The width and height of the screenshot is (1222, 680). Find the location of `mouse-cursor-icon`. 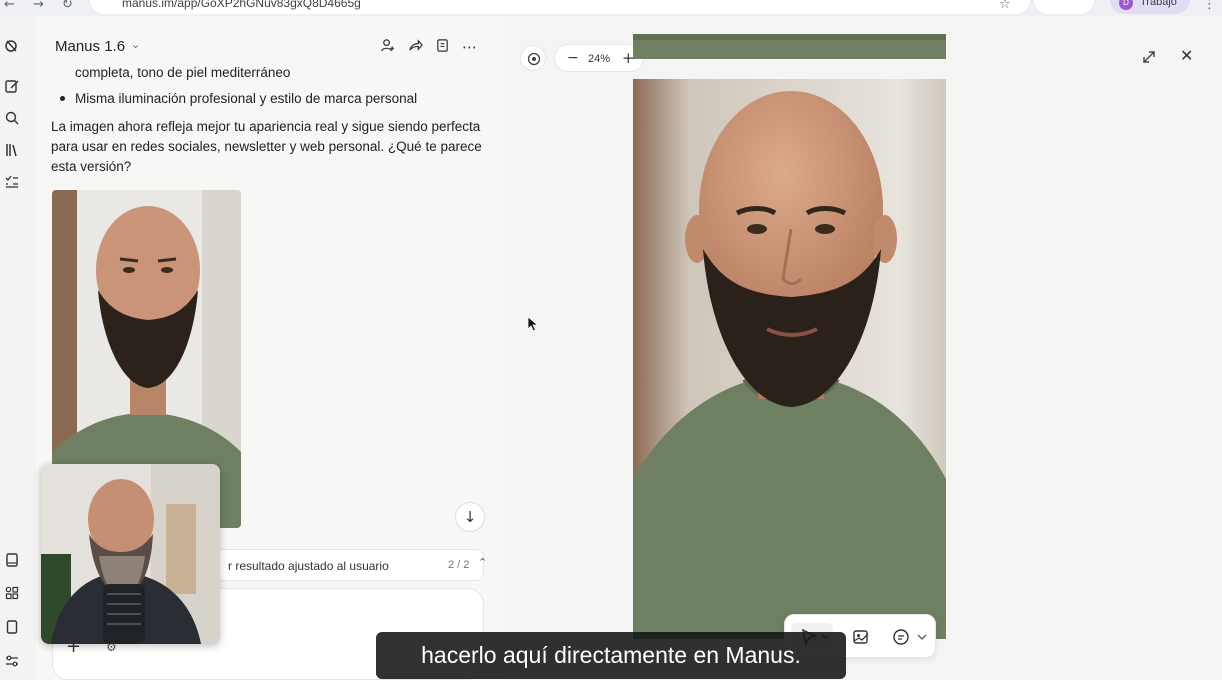

mouse-cursor-icon is located at coordinates (533, 324).